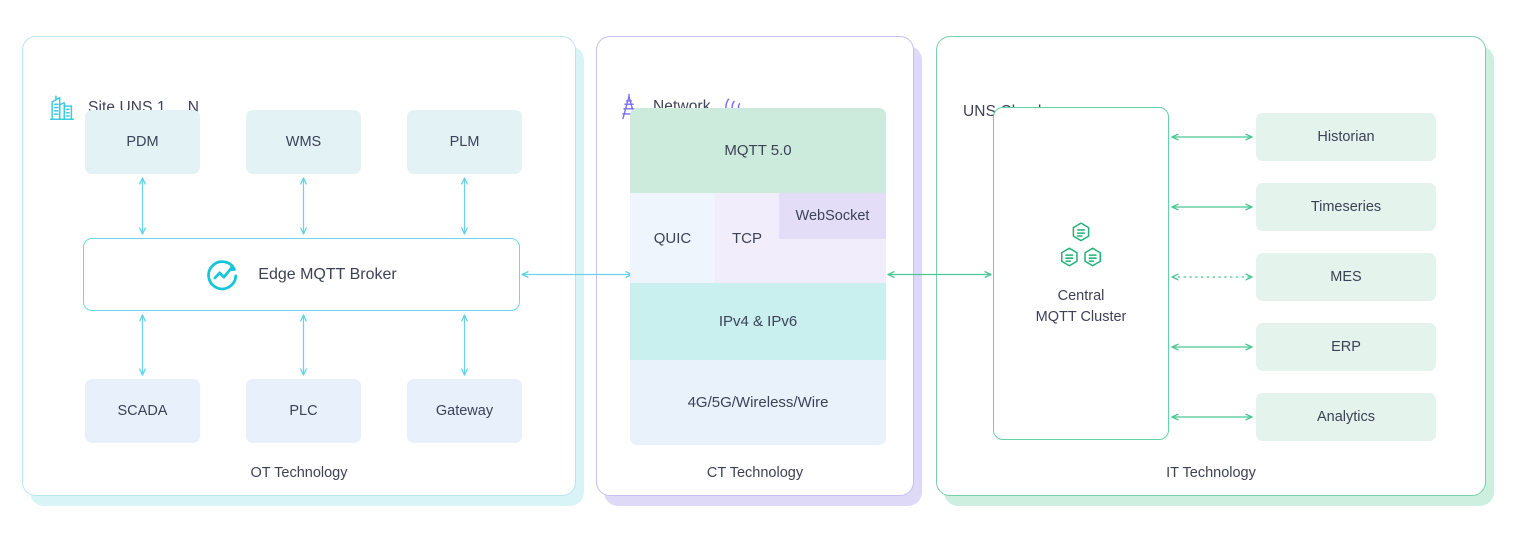 This screenshot has height=545, width=1520. I want to click on ot-node-plc: PLC, so click(303, 411).